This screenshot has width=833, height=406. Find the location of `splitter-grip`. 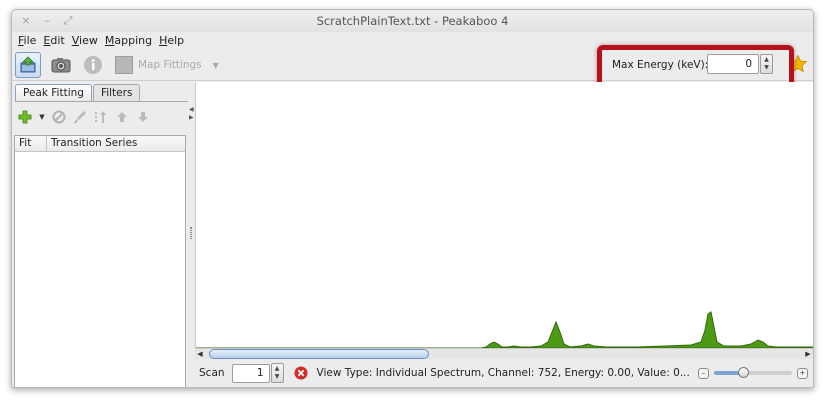

splitter-grip is located at coordinates (191, 233).